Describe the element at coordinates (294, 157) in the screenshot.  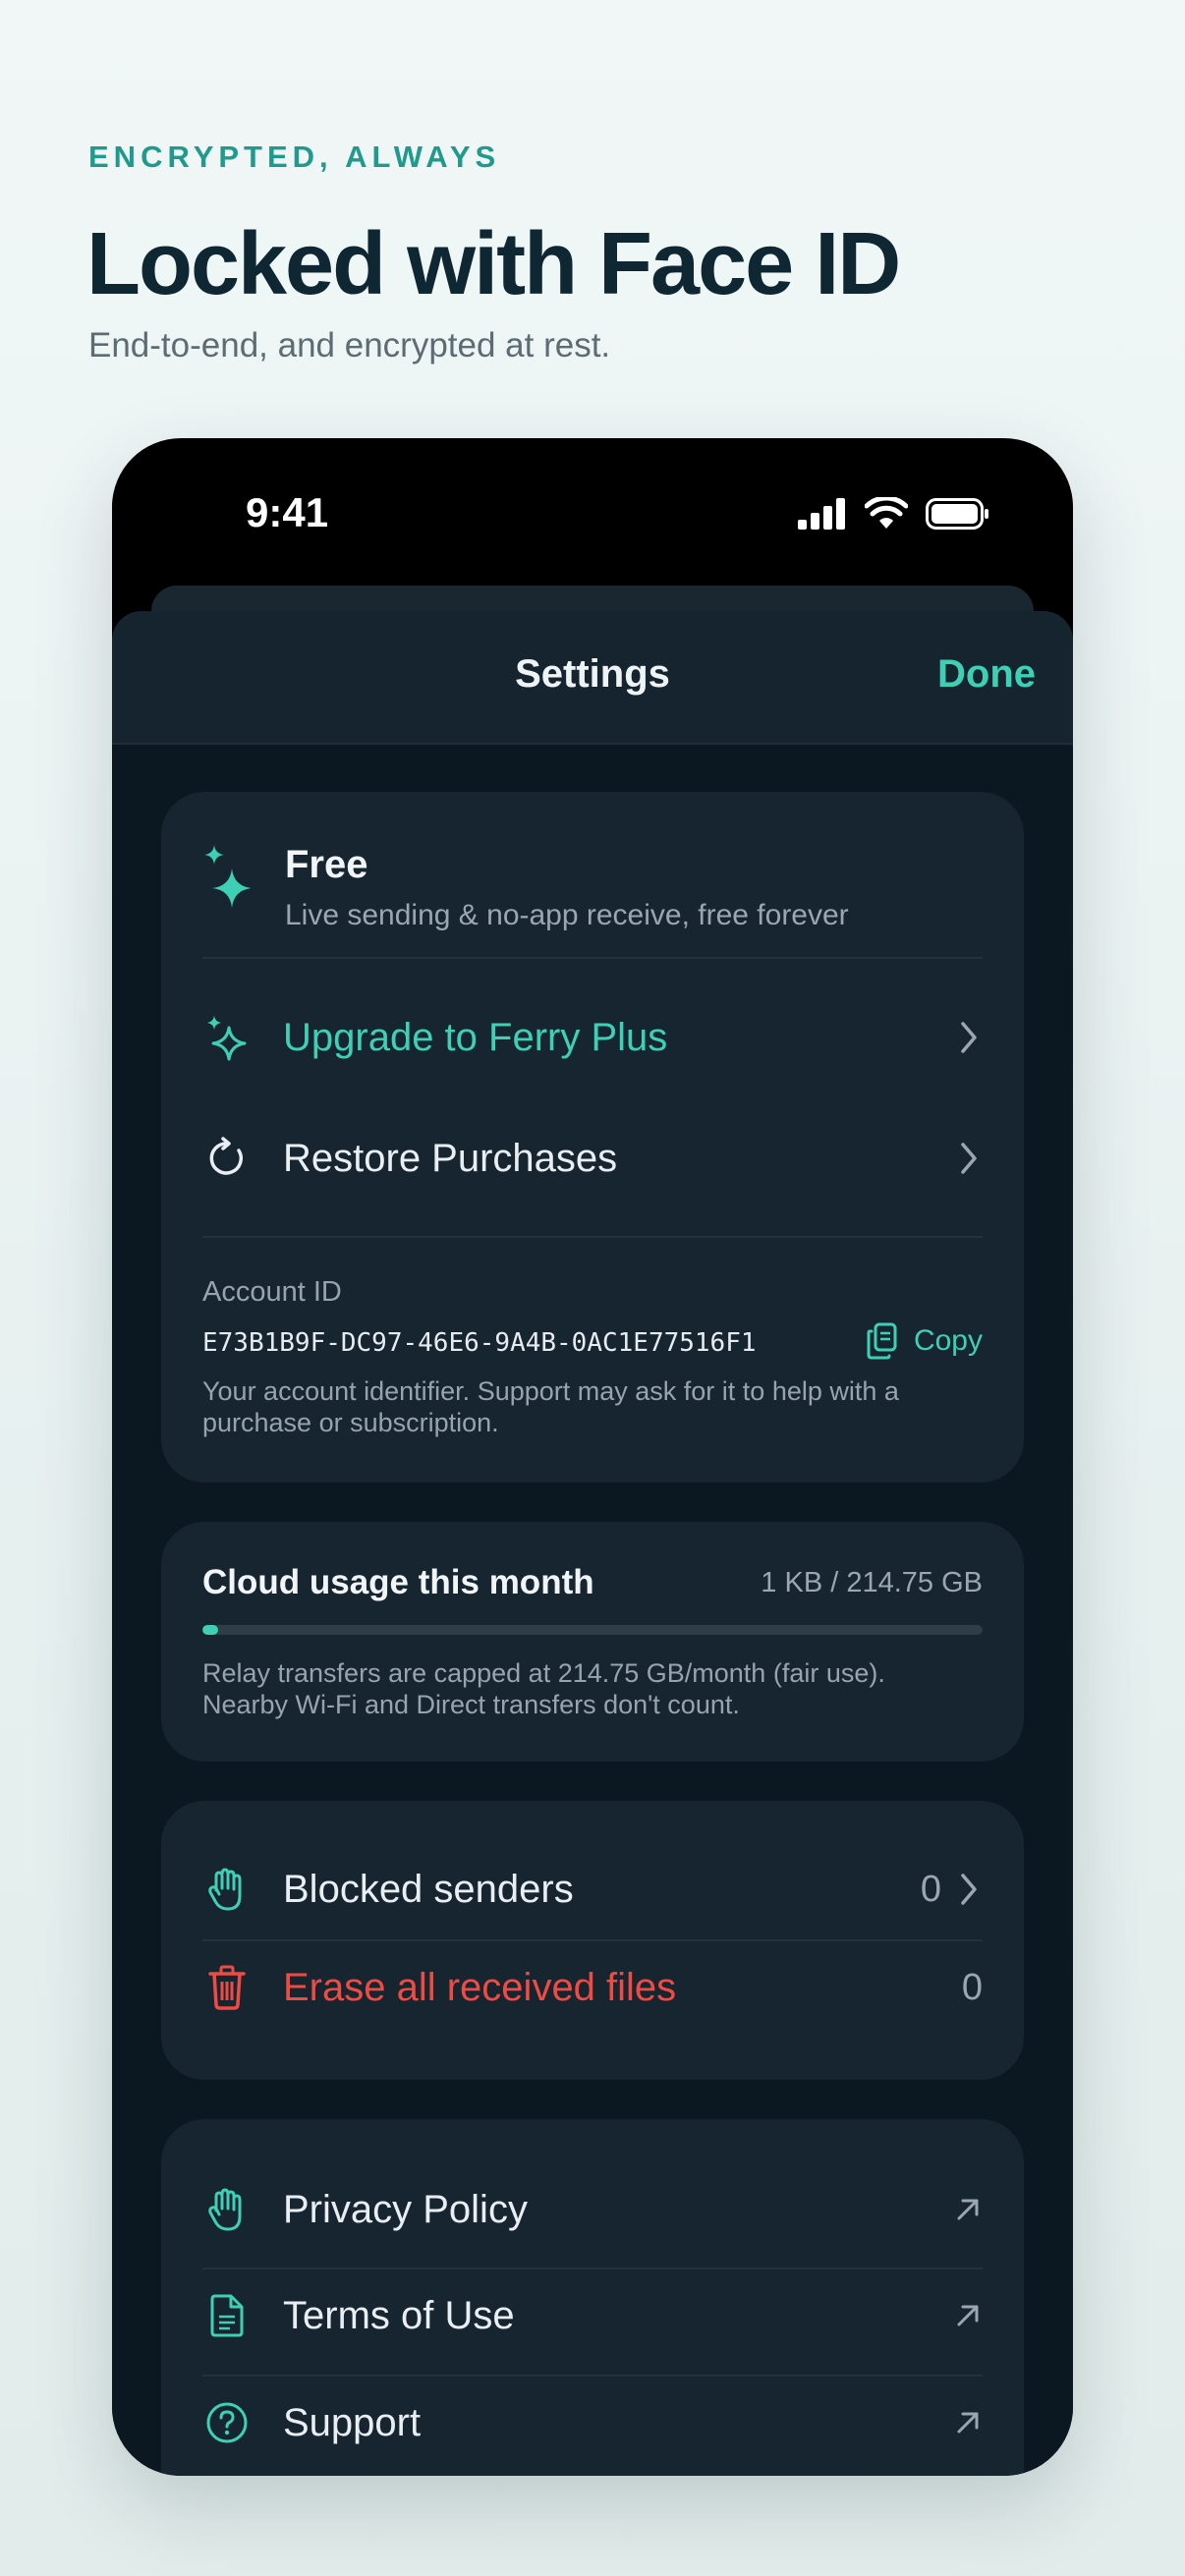
I see `eyebrow-label: ENCRYPTED, ALWAYS` at that location.